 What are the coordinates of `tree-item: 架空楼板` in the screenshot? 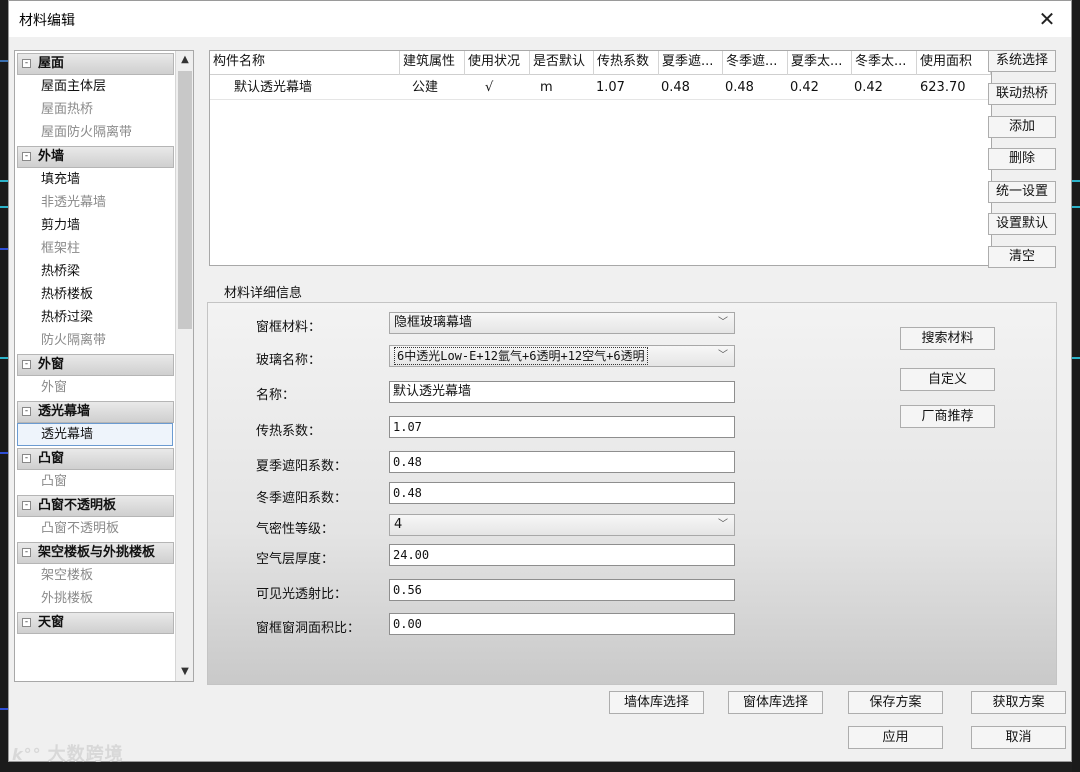 It's located at (95, 575).